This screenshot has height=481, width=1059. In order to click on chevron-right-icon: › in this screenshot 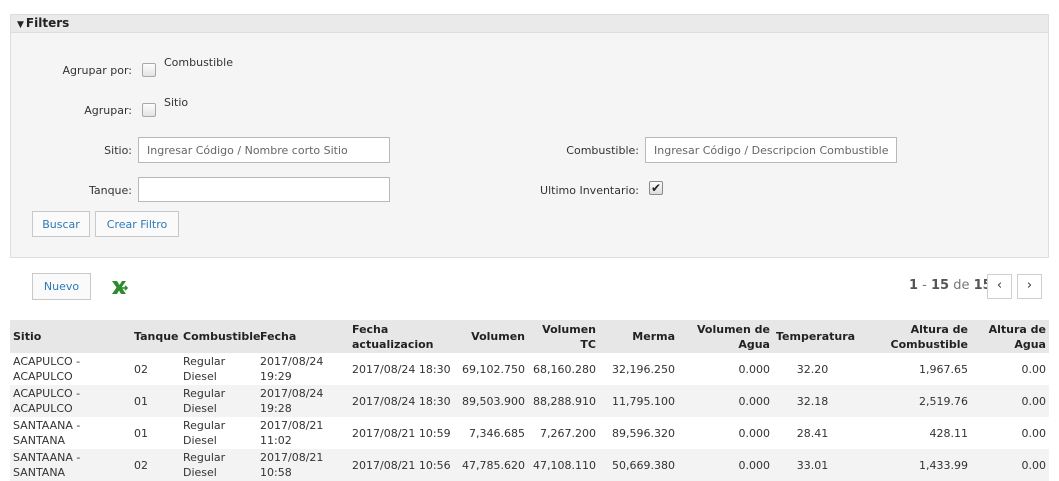, I will do `click(1029, 285)`.